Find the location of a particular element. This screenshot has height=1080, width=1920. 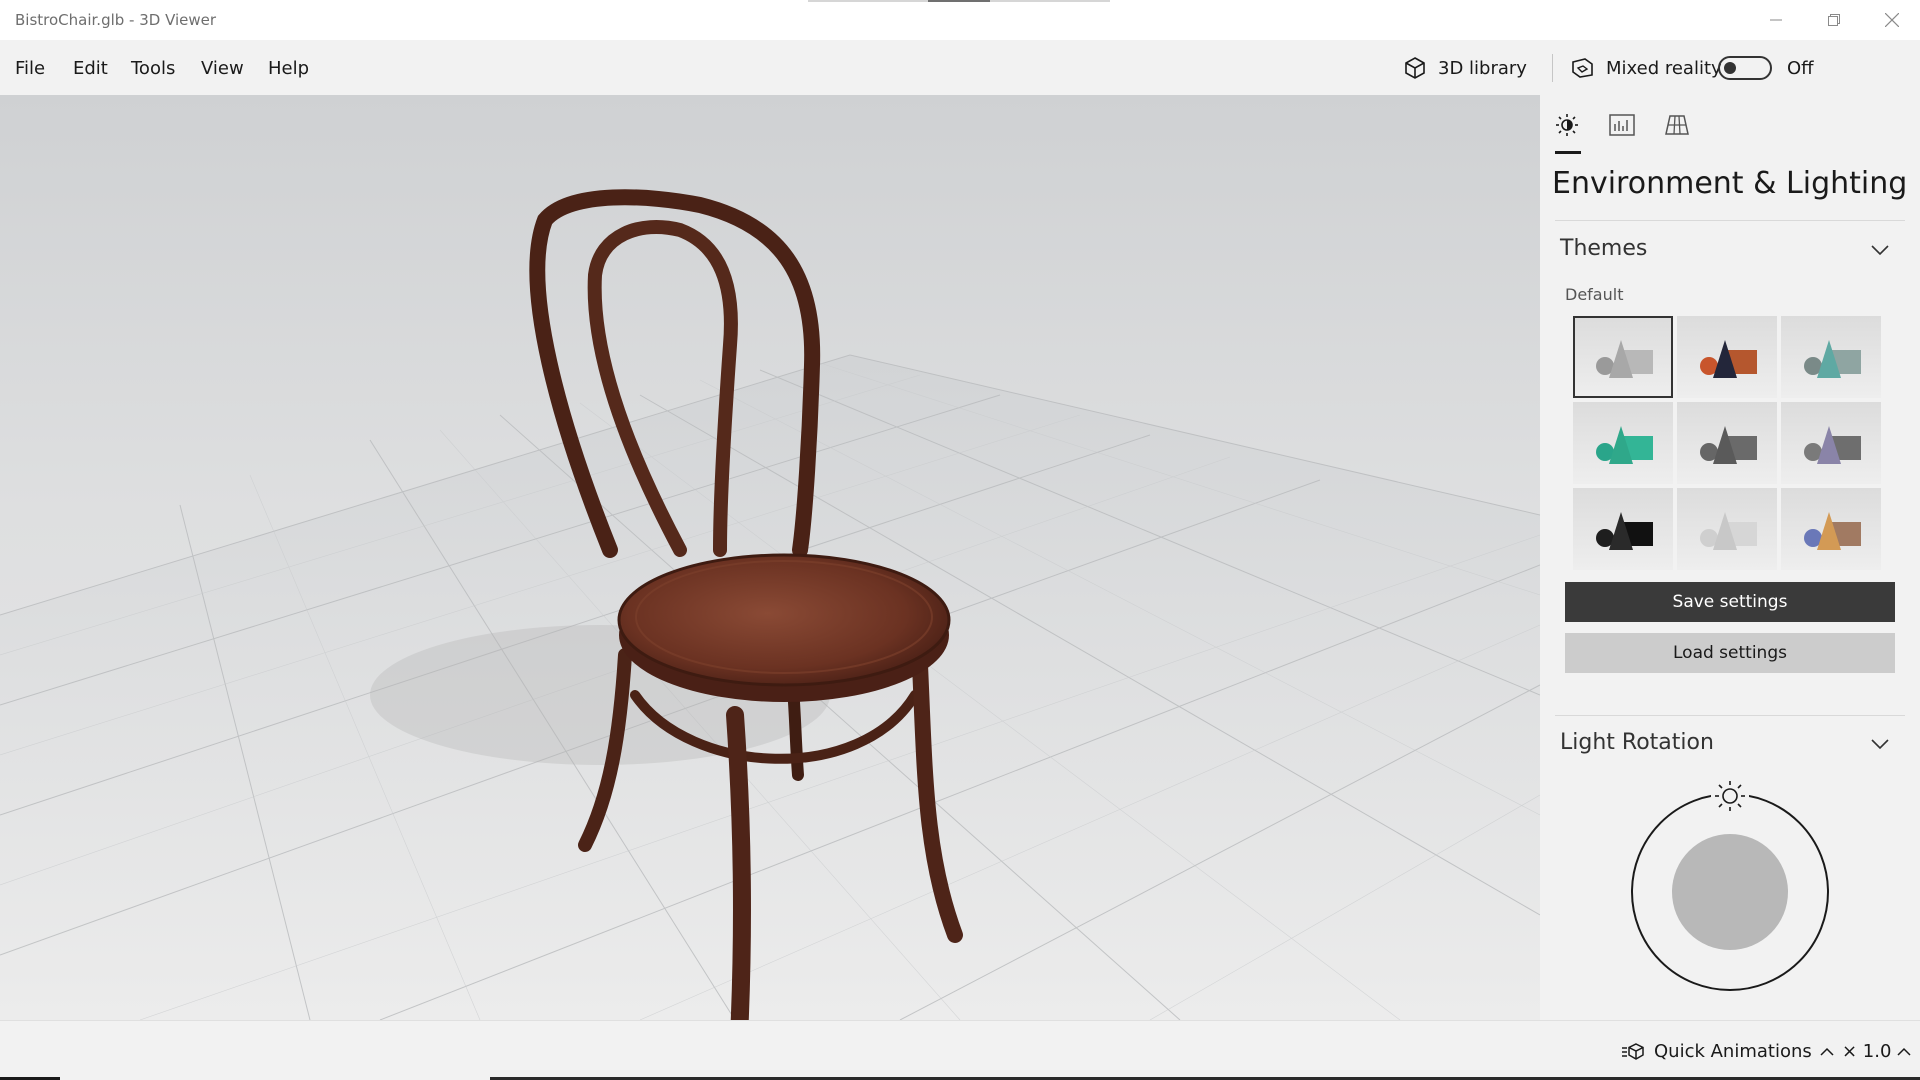

light-rotation-heading: Light Rotation is located at coordinates (1637, 742).